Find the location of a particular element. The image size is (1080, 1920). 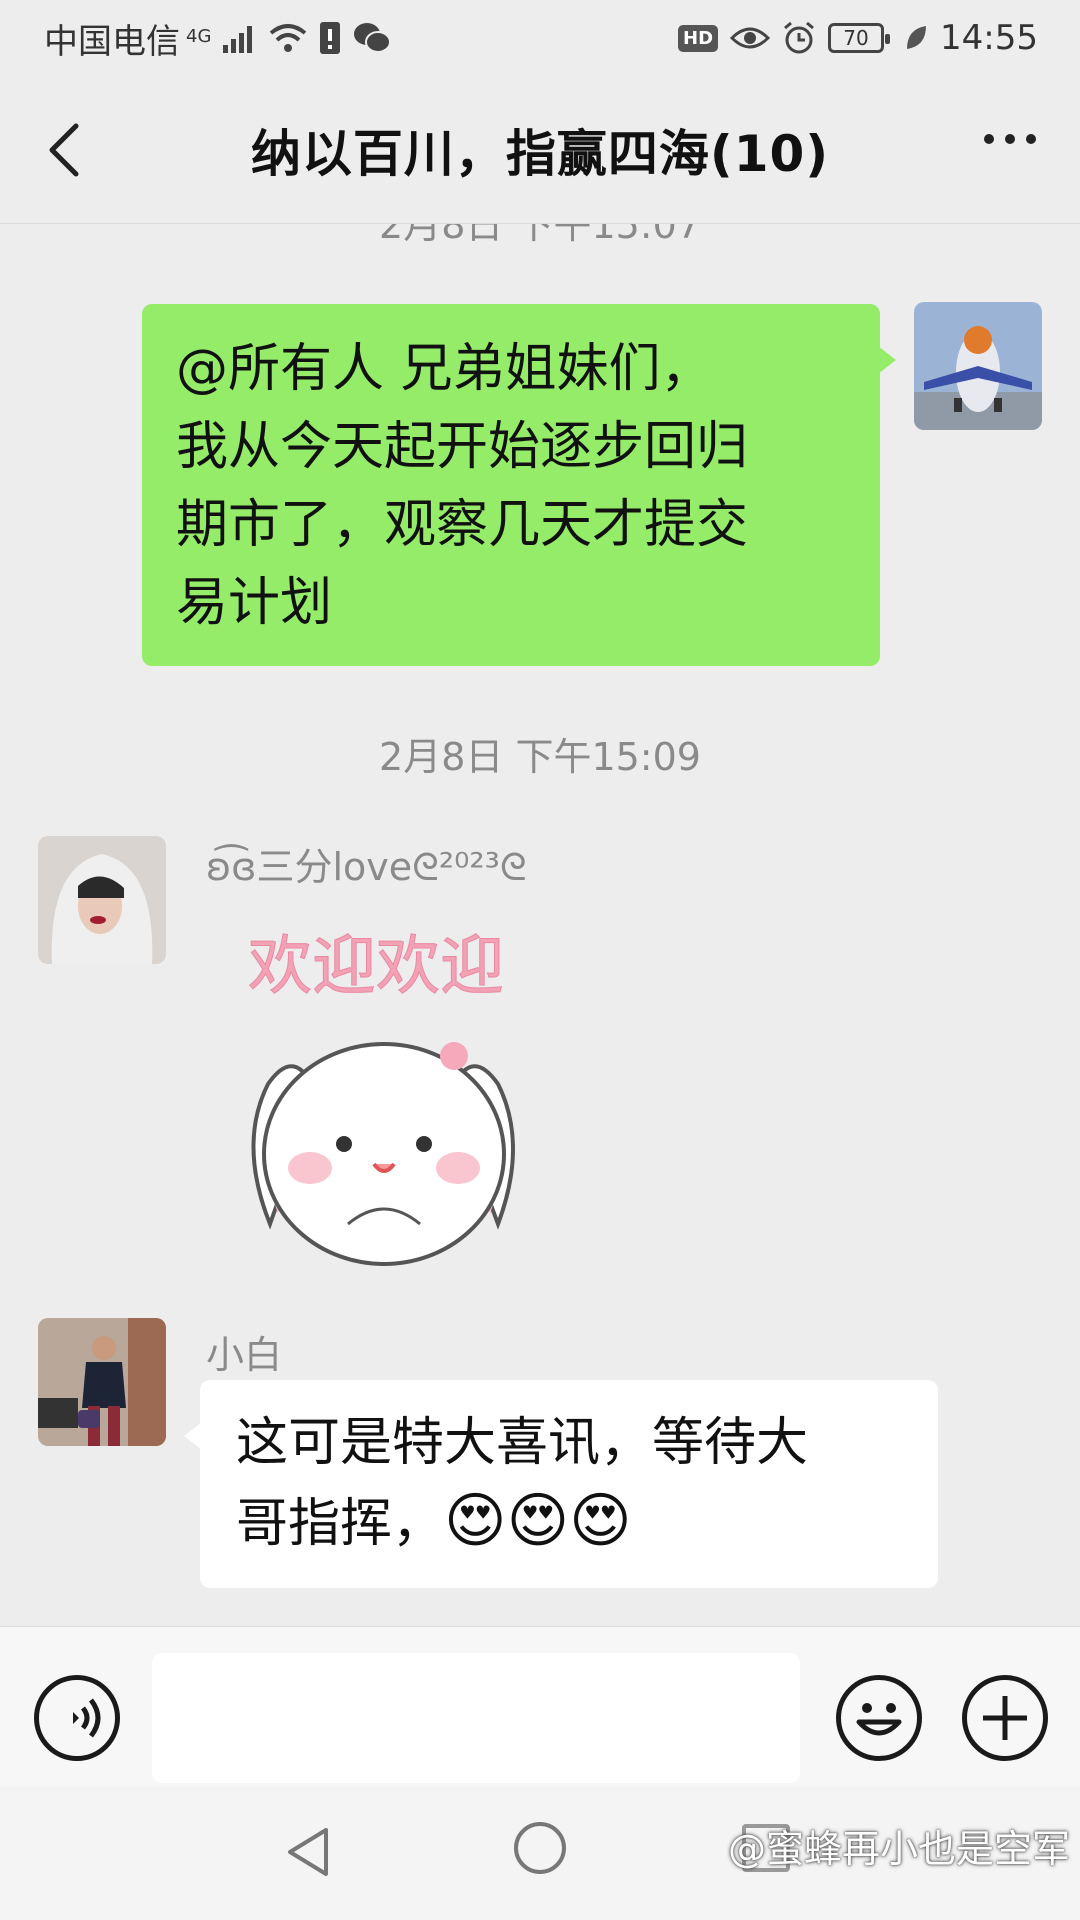

alarm-icon is located at coordinates (799, 37).